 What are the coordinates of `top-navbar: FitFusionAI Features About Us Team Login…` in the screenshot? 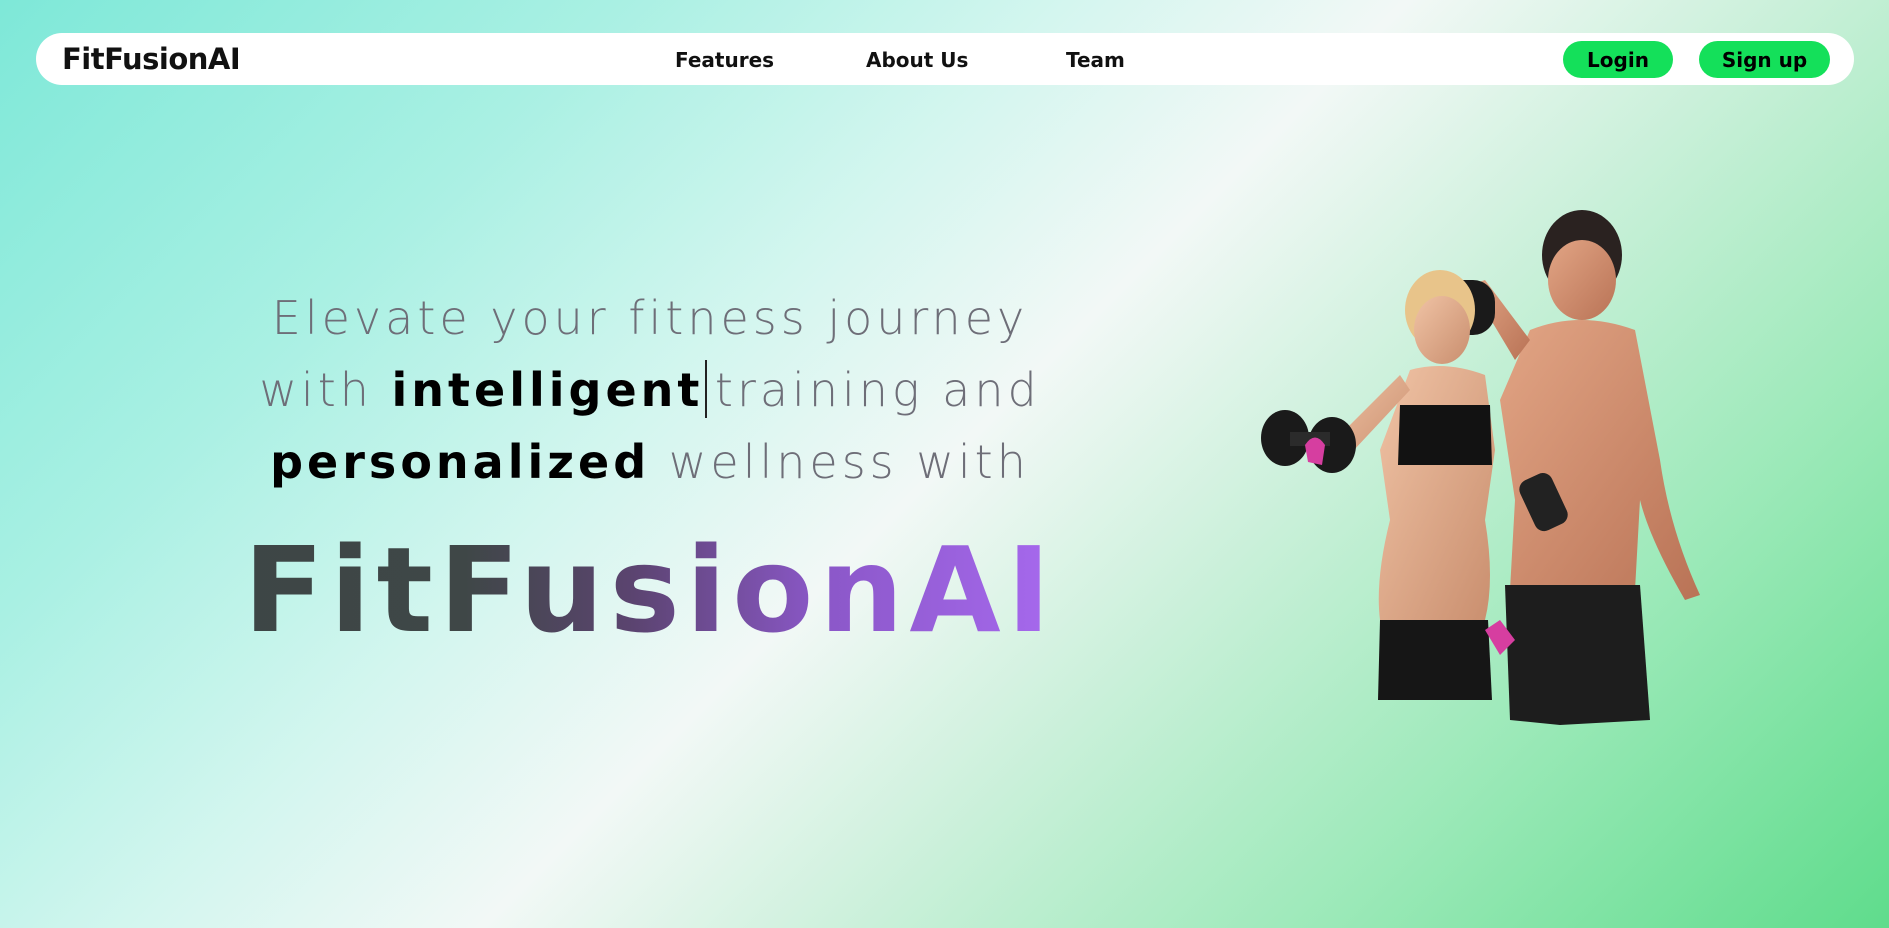 It's located at (945, 59).